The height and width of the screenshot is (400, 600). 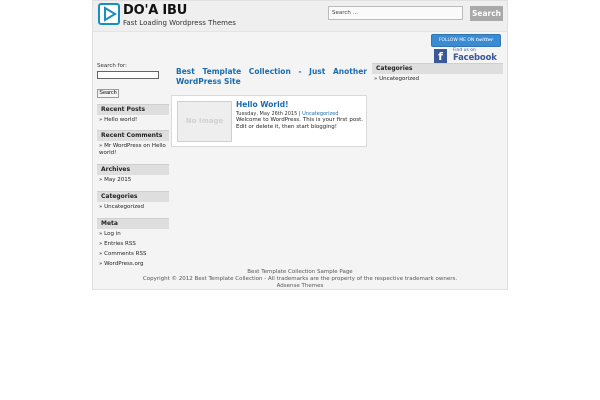 I want to click on site-title: DO'A IBU, so click(x=155, y=10).